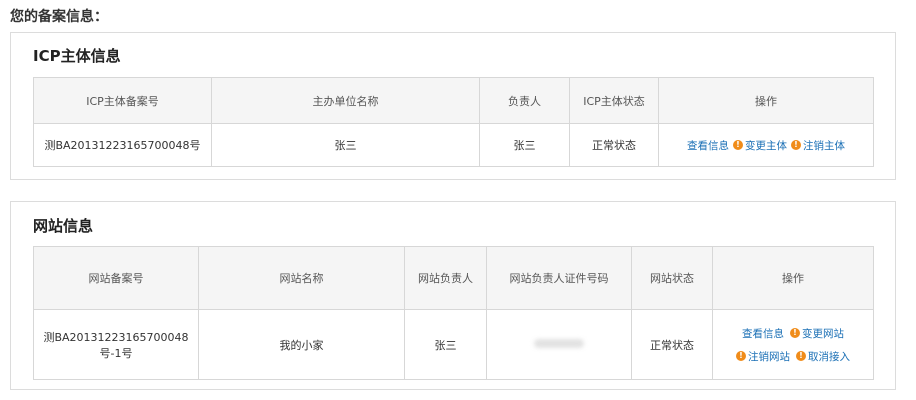 This screenshot has height=400, width=916. What do you see at coordinates (559, 278) in the screenshot?
I see `site-header-owner-id: 网站负责人证件号码` at bounding box center [559, 278].